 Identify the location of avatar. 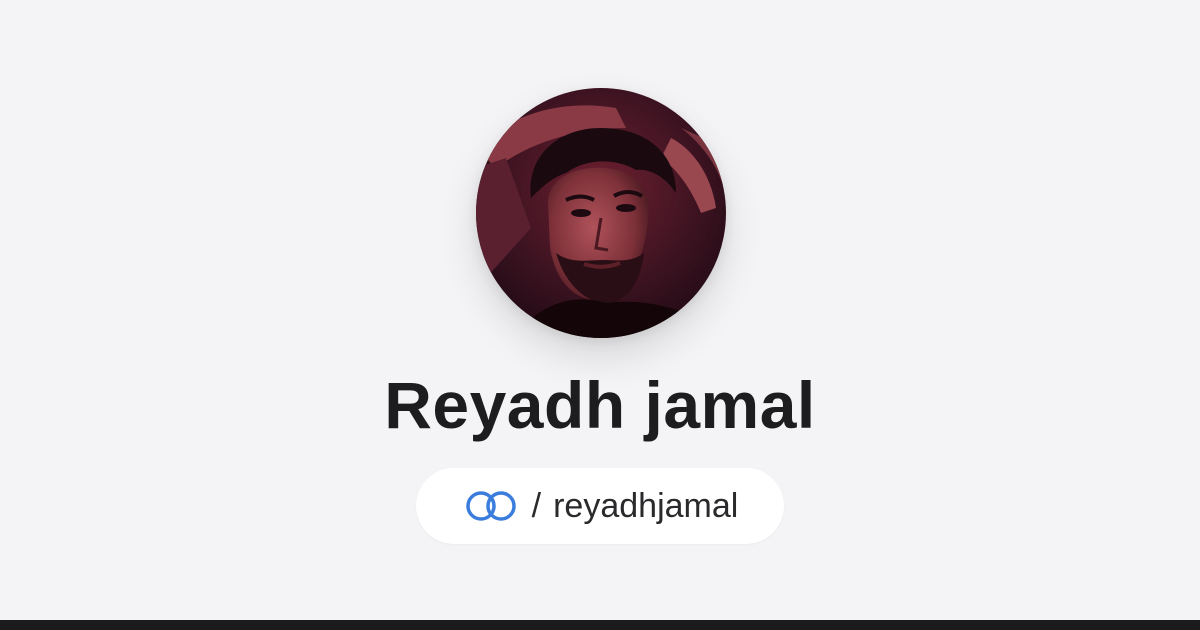
(601, 213).